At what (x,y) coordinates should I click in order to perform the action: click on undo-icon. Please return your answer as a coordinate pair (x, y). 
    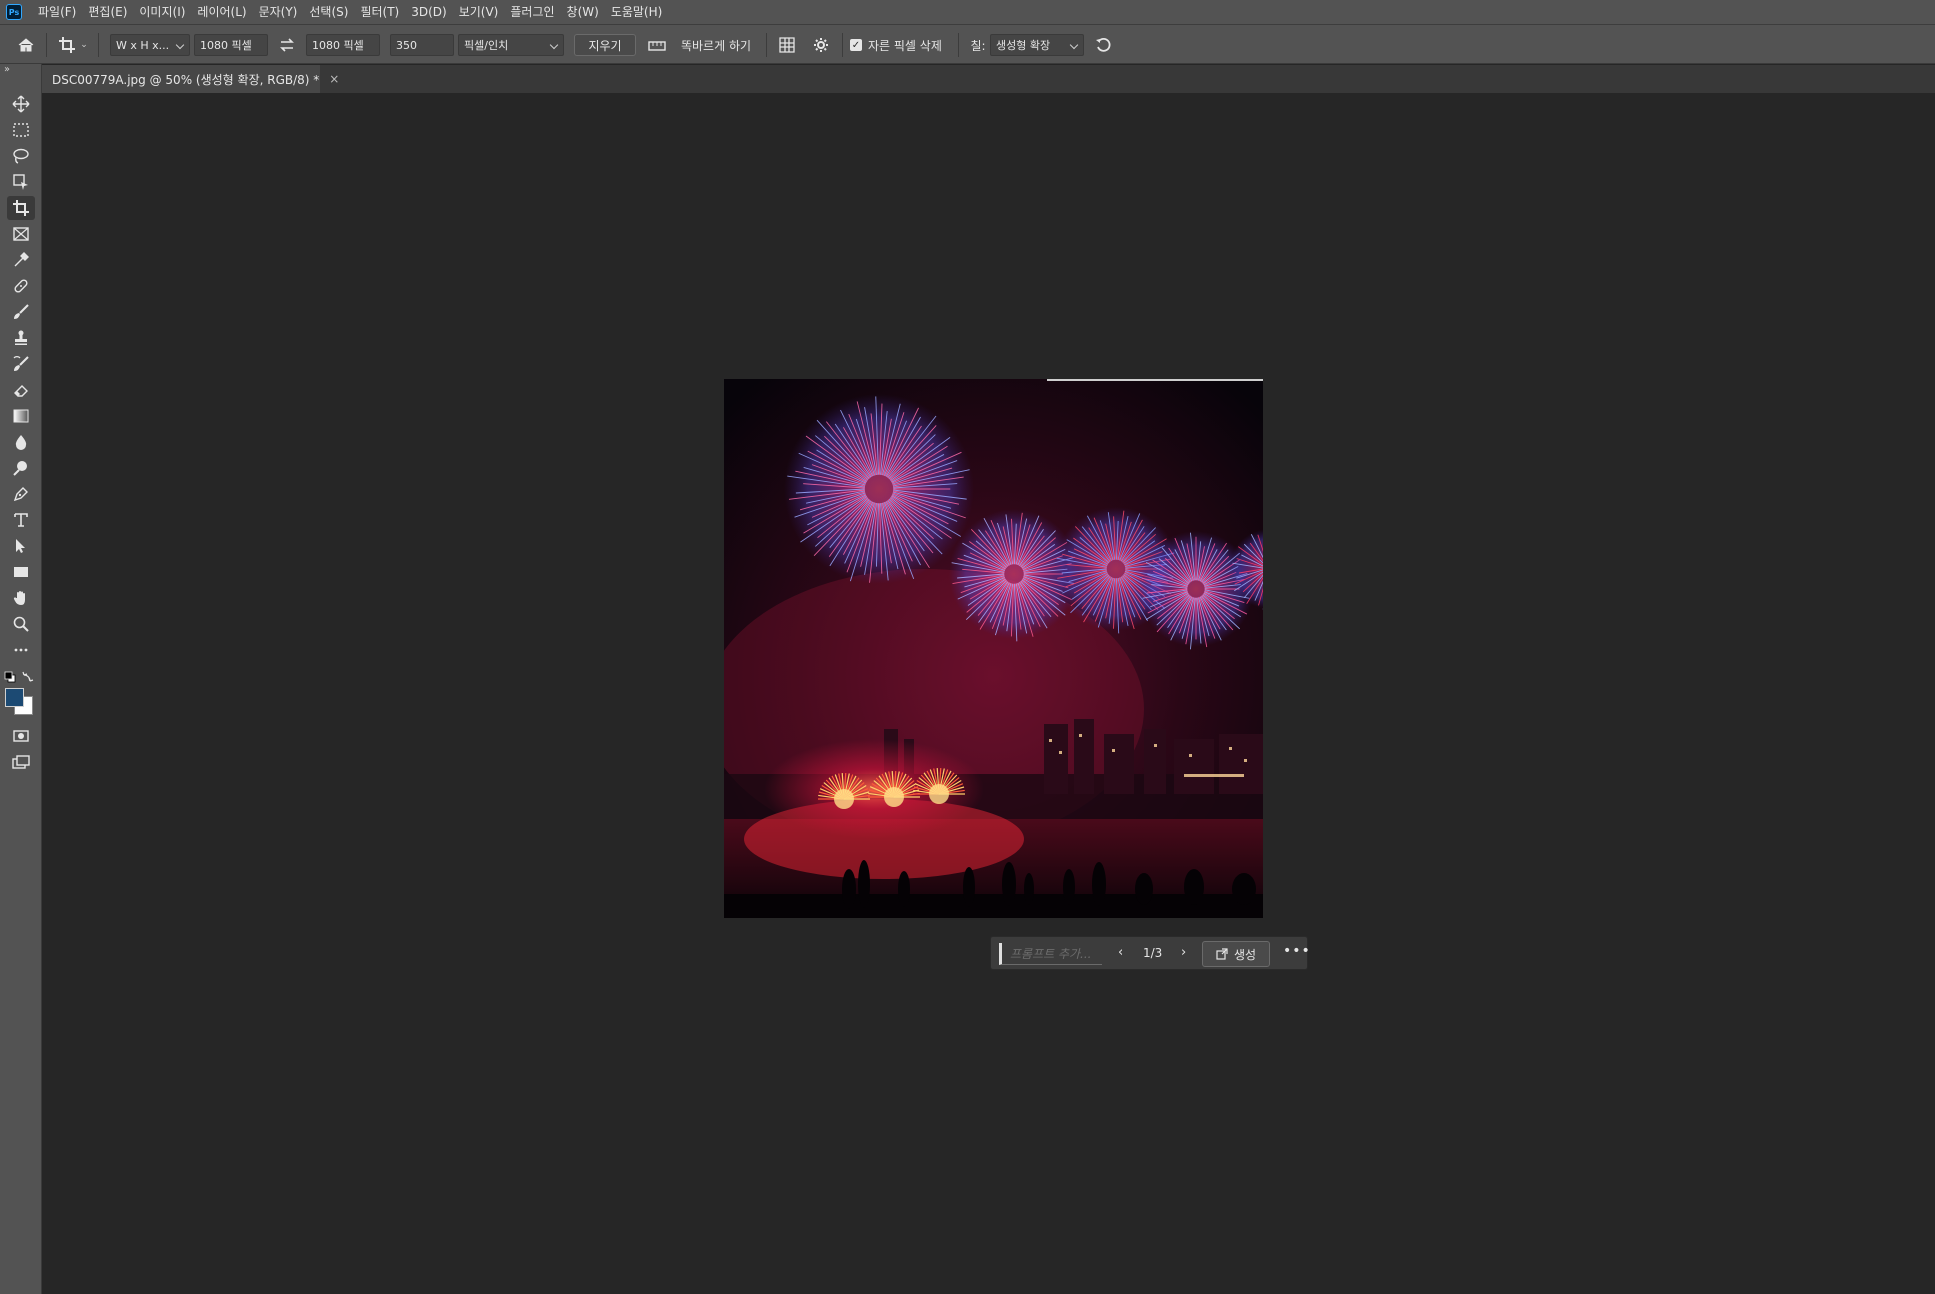
    Looking at the image, I should click on (1103, 44).